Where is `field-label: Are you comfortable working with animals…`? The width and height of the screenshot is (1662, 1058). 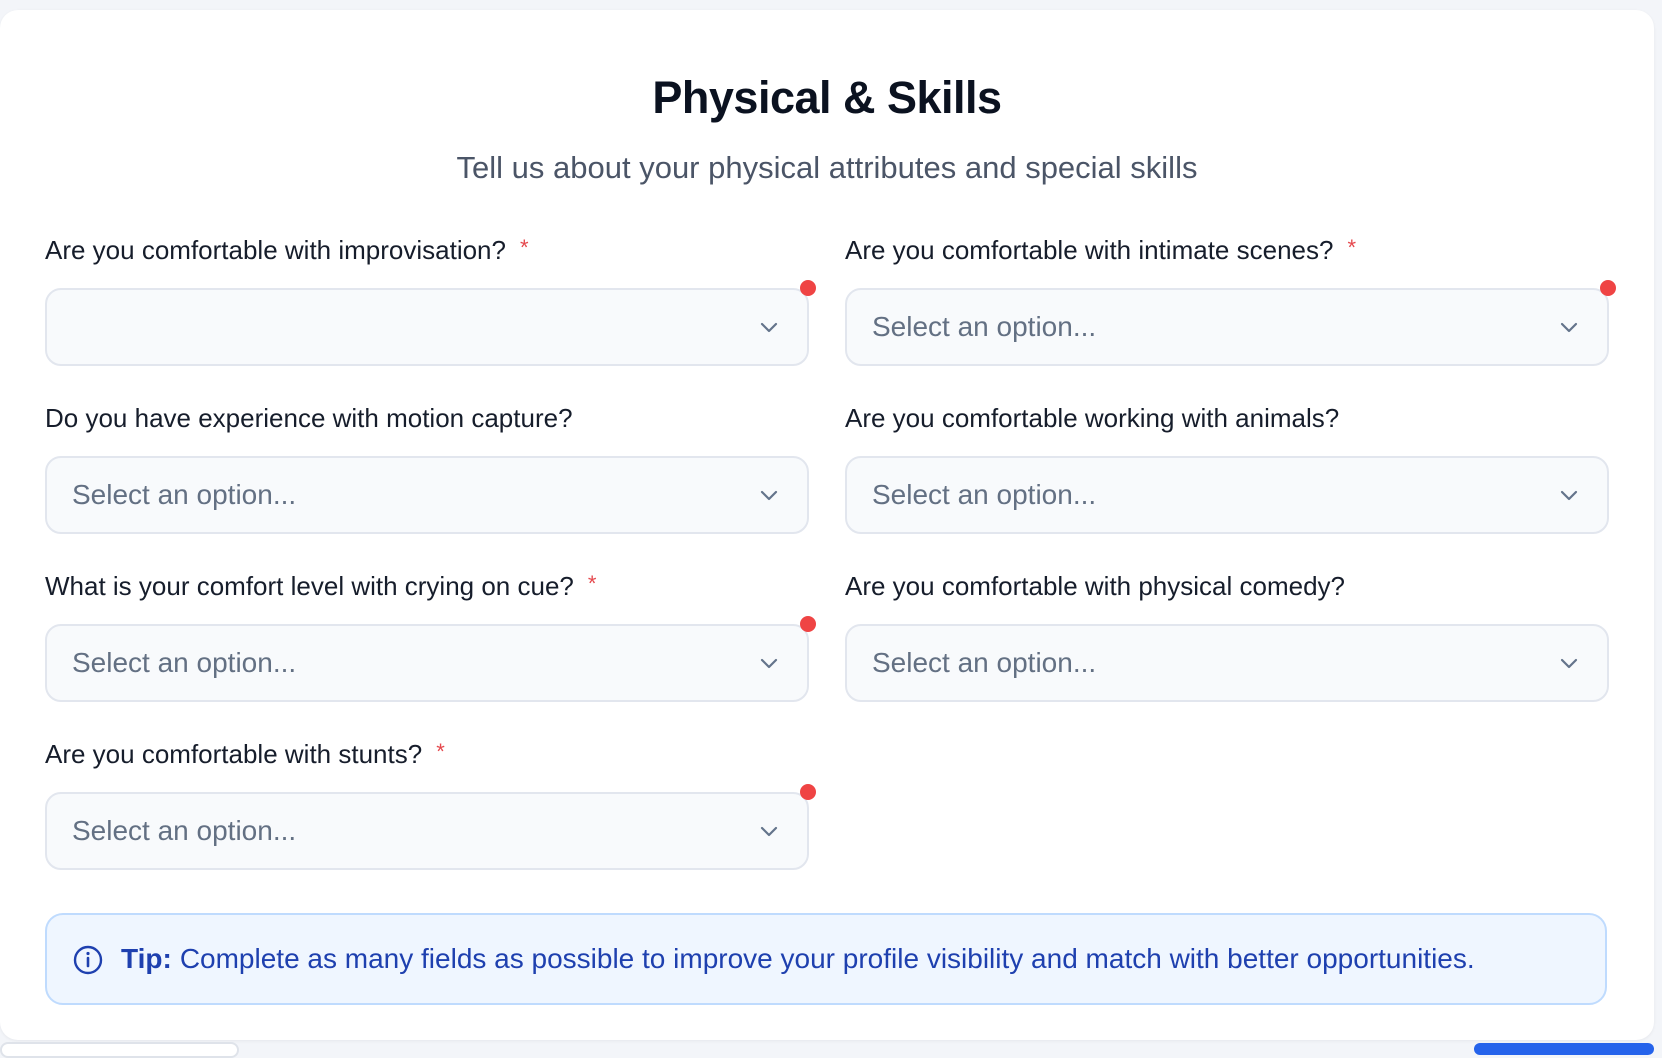 field-label: Are you comfortable working with animals… is located at coordinates (1092, 418).